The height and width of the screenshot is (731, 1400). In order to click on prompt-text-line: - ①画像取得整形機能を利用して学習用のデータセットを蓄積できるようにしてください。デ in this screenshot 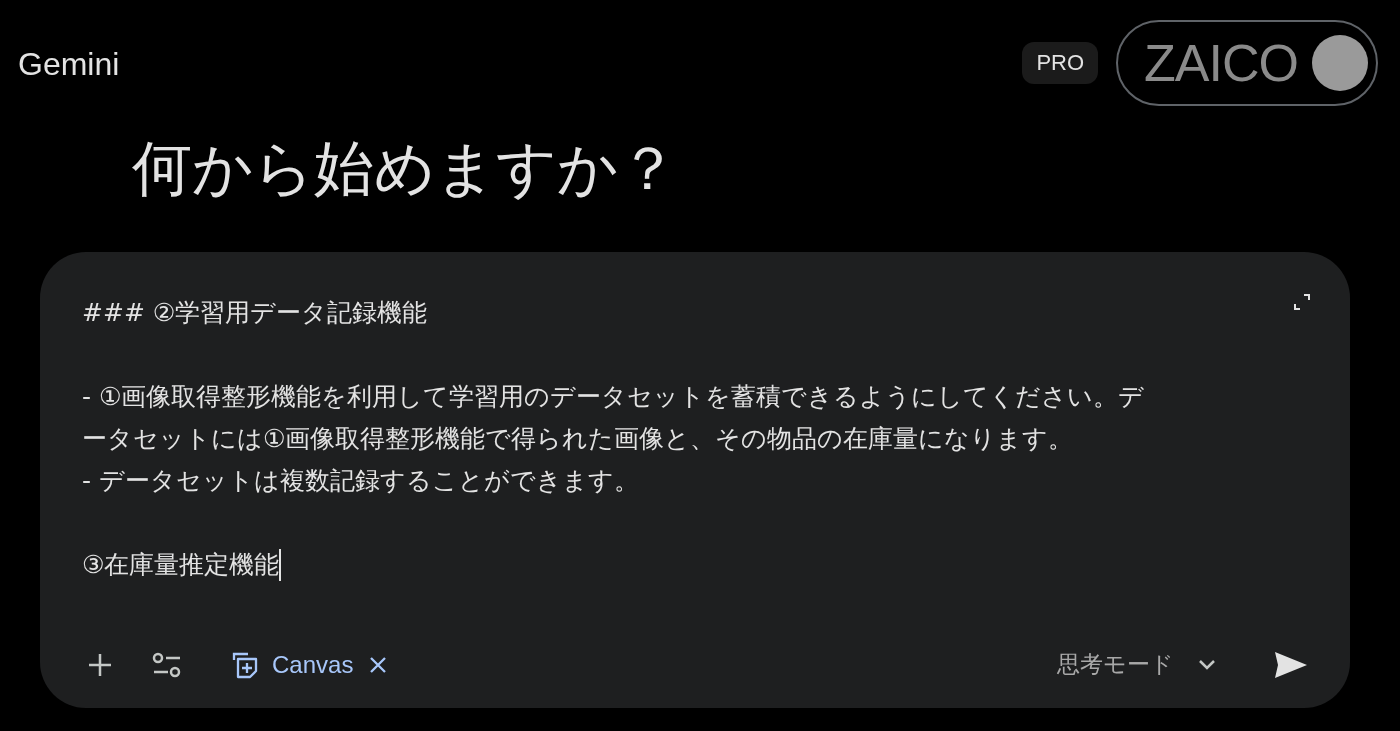, I will do `click(614, 397)`.